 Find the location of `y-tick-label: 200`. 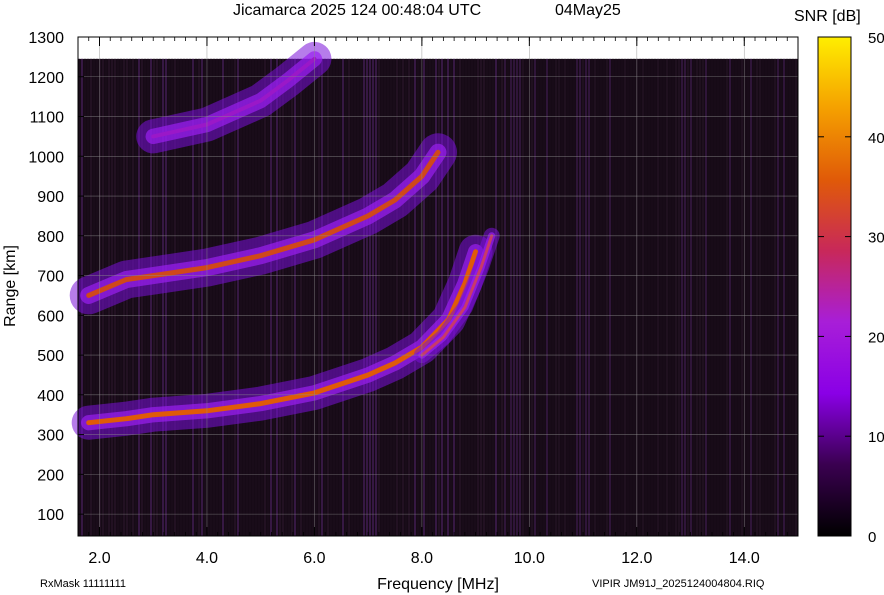

y-tick-label: 200 is located at coordinates (50, 475).